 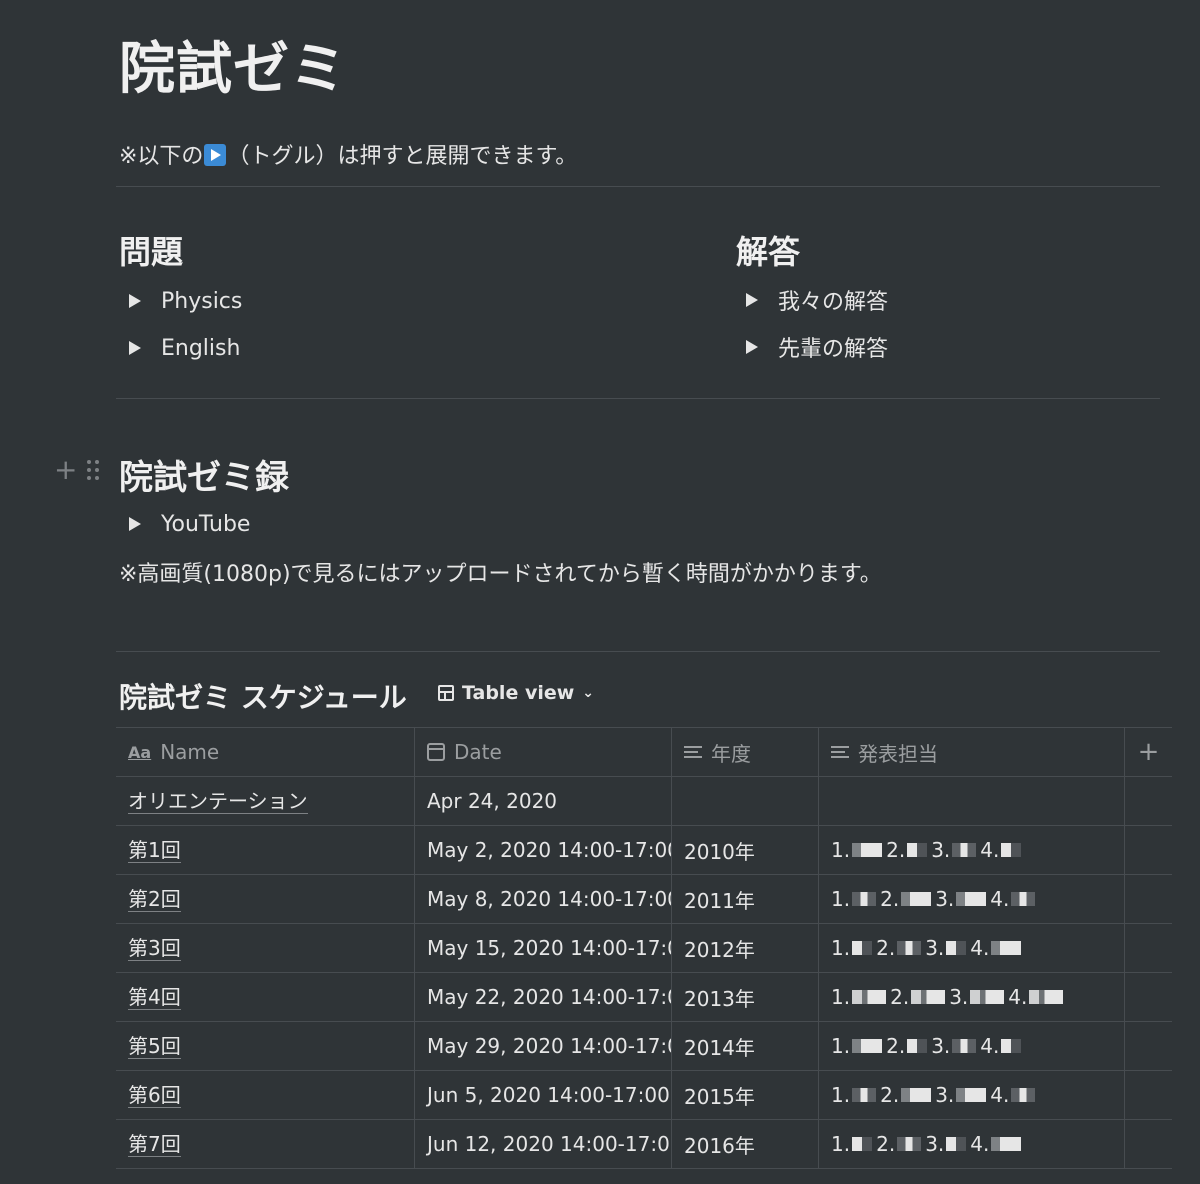 I want to click on table-row: 第3回 May 15, 2020 14:00-17:00 2012年 1. 2. 3. 4., so click(x=644, y=948).